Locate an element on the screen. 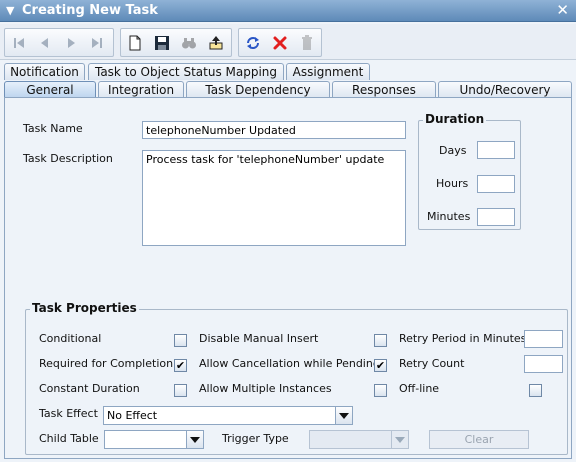  tab-label: Undo/Recovery is located at coordinates (505, 90).